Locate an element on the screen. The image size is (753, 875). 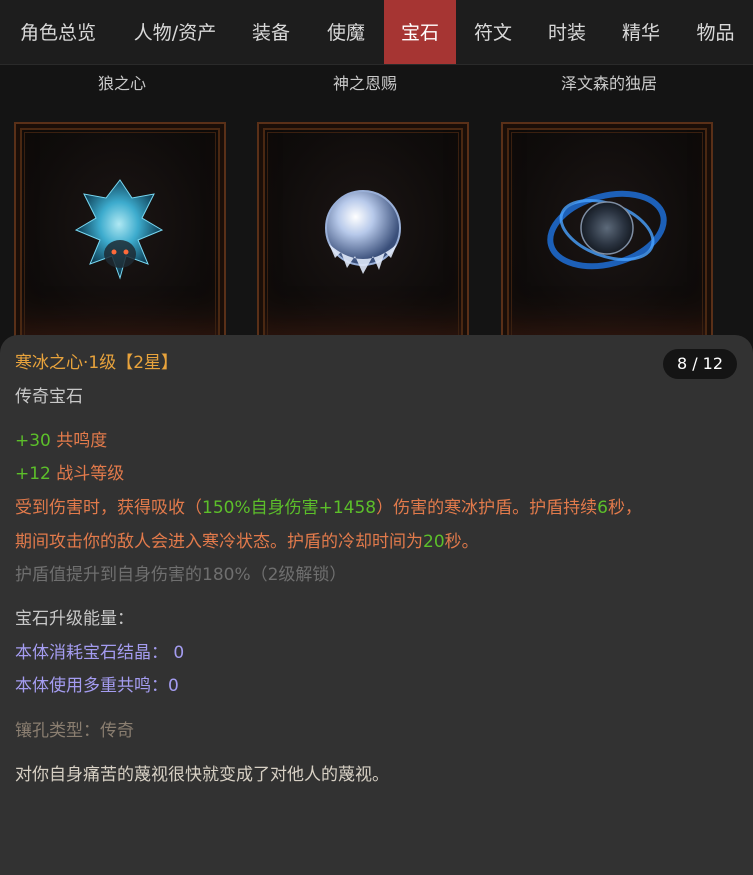
wolf-heart-gem-icon is located at coordinates (119, 229).